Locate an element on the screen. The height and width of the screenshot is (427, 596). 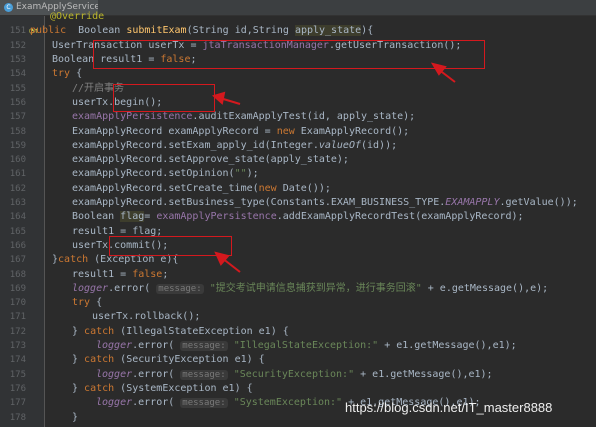
watermark-url: https://blog.csdn.net/IT_master8888 is located at coordinates (449, 407).